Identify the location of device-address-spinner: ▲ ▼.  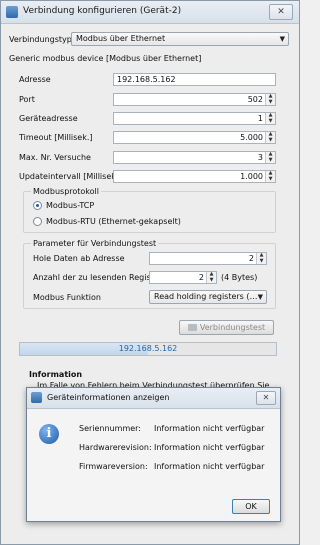
(270, 118).